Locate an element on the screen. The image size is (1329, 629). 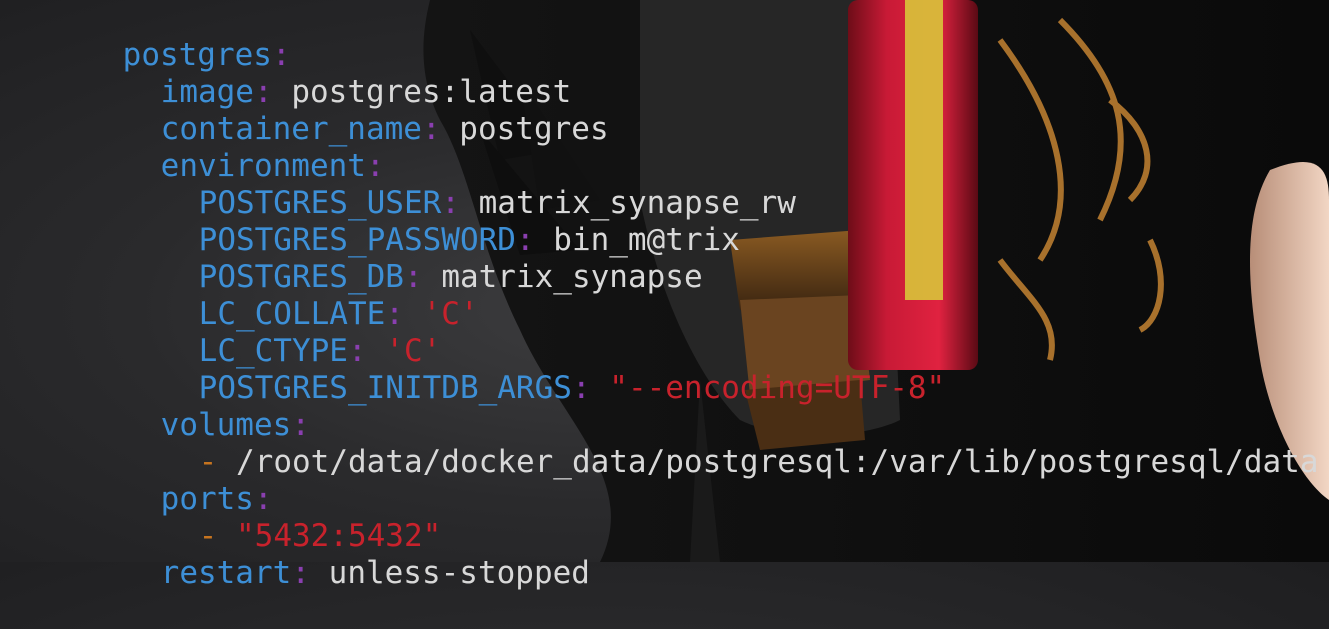
code-line-container-name: container_name: postgres is located at coordinates (347, 110).